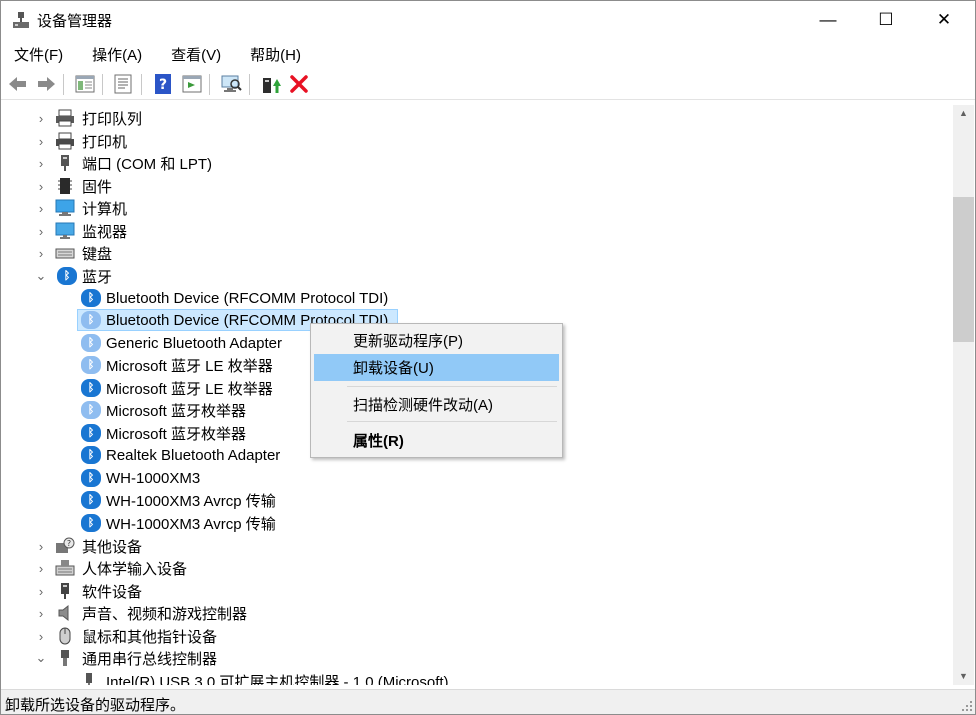 The width and height of the screenshot is (976, 715). I want to click on tree-device-label: WH-1000XM3, so click(153, 478).